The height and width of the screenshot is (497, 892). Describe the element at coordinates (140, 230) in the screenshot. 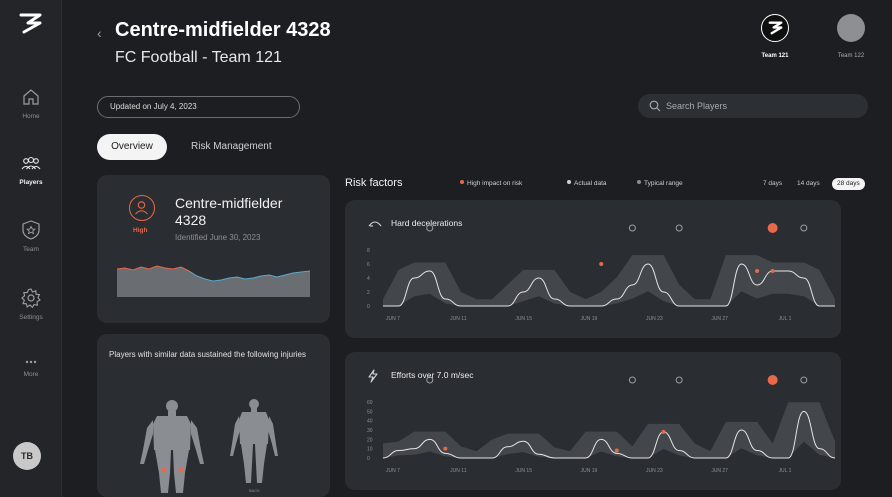

I see `risk-level-label: High` at that location.